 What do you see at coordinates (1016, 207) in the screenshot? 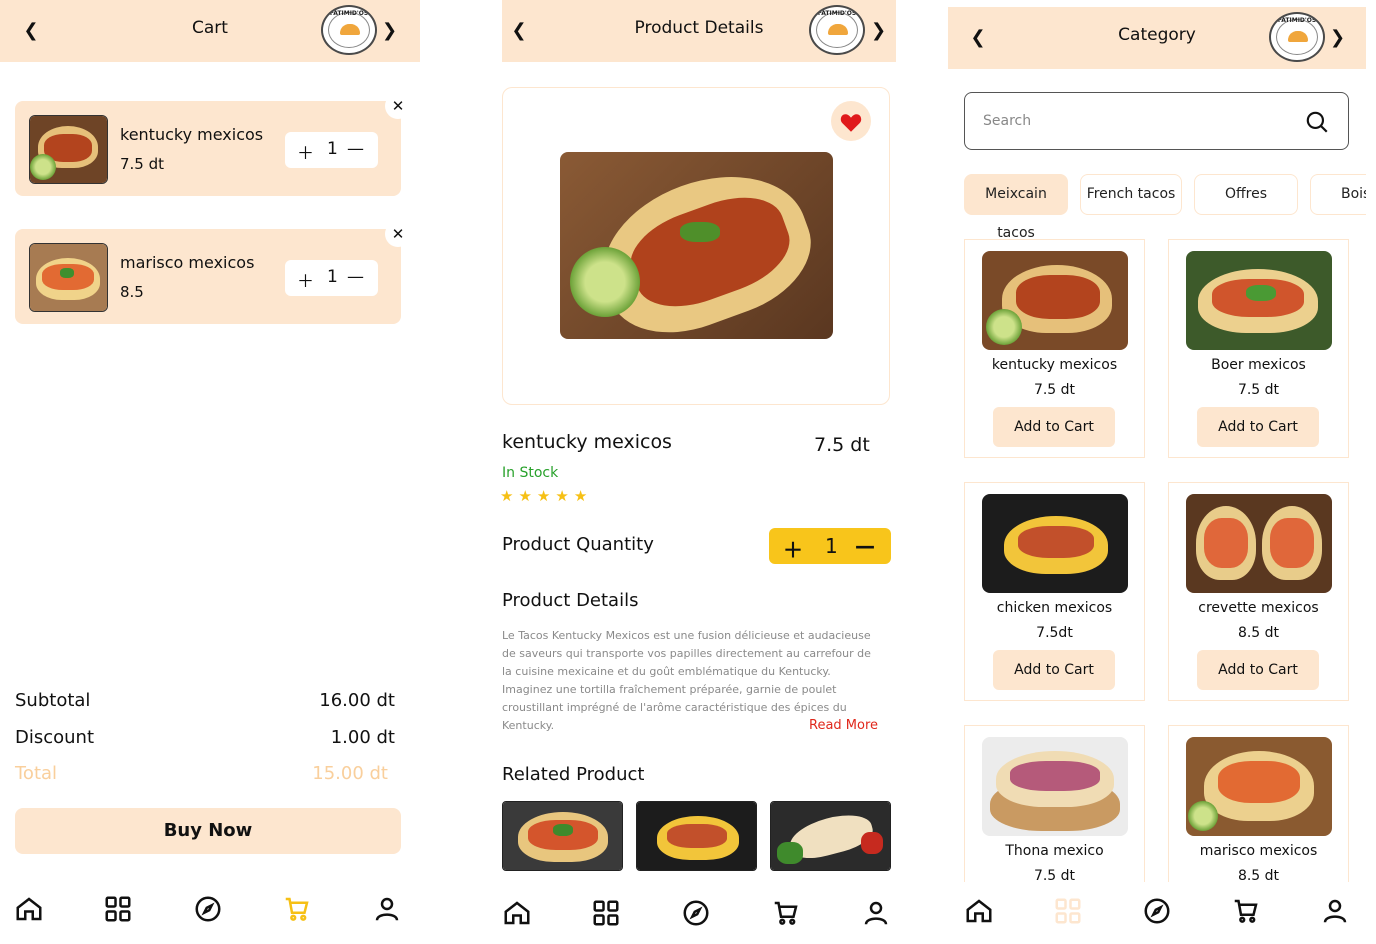
I see `category-chip: Meixcain tacos` at bounding box center [1016, 207].